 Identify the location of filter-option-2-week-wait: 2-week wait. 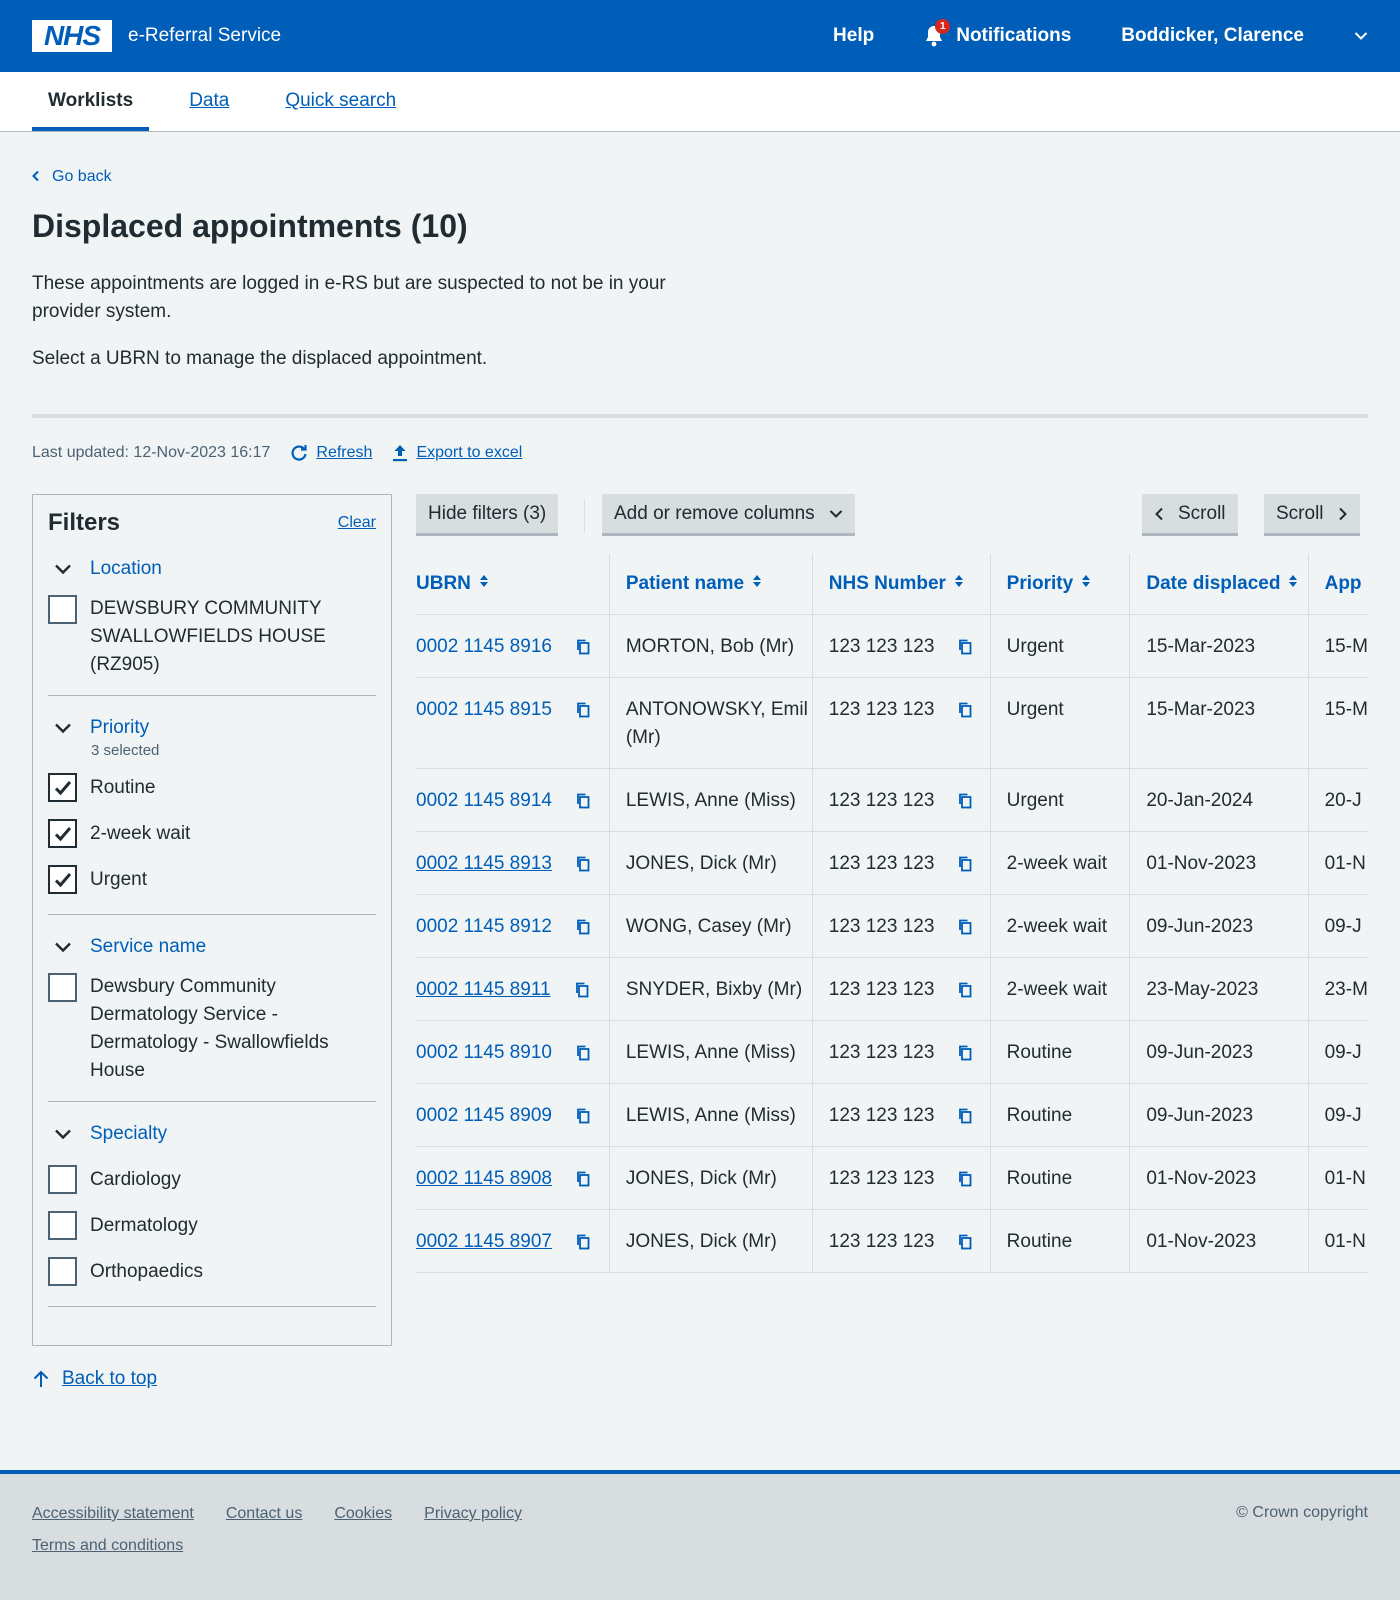
(212, 833).